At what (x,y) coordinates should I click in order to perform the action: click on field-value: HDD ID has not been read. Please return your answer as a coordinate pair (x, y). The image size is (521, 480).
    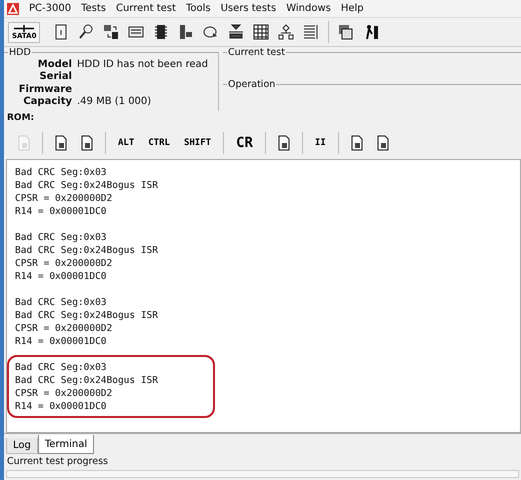
    Looking at the image, I should click on (142, 64).